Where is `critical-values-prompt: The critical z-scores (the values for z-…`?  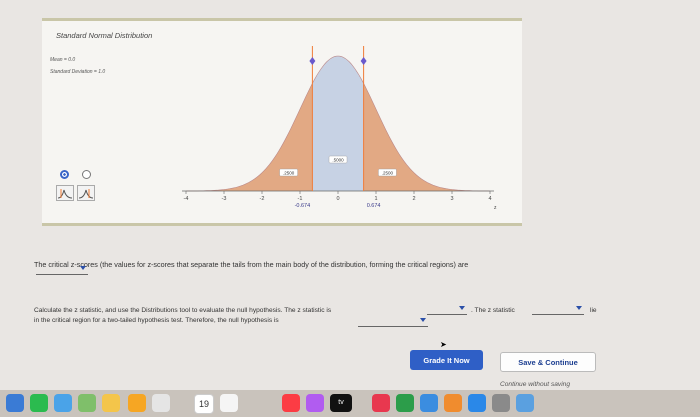 critical-values-prompt: The critical z-scores (the values for z-… is located at coordinates (251, 264).